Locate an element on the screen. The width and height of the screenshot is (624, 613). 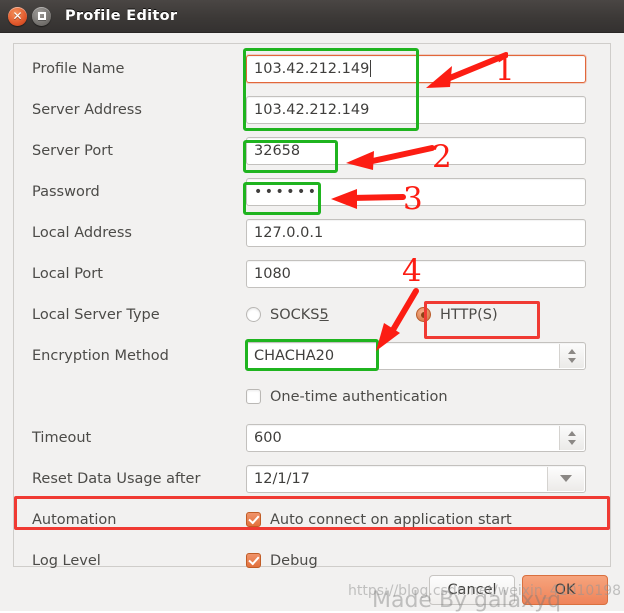
auto-connect-label: Auto connect on application start is located at coordinates (391, 519).